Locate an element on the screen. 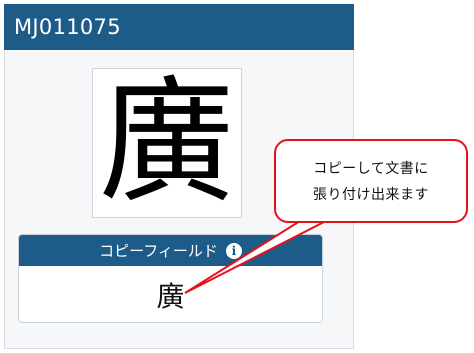 Image resolution: width=474 pixels, height=353 pixels. card-title: MJ011075 is located at coordinates (179, 27).